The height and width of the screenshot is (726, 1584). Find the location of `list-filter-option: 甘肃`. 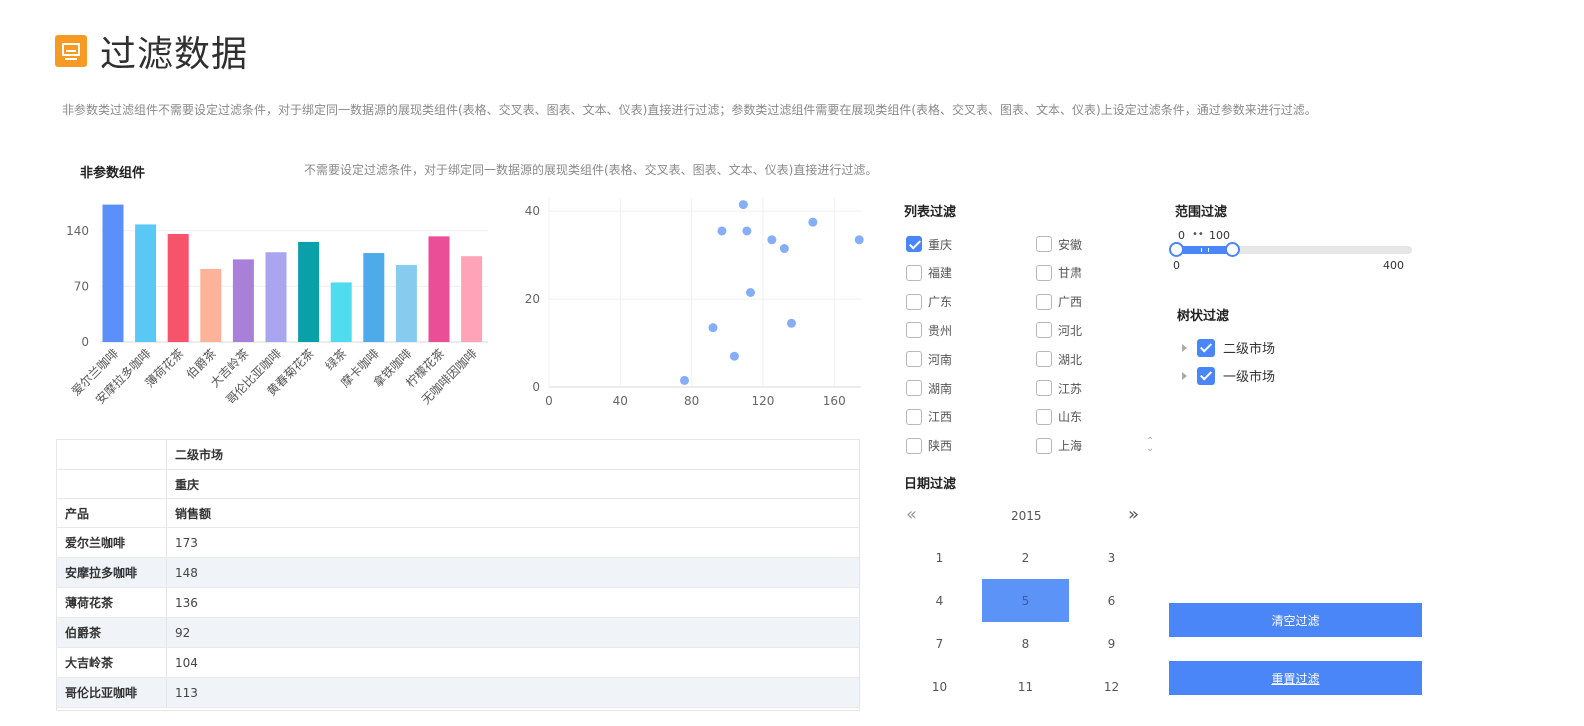

list-filter-option: 甘肃 is located at coordinates (1059, 273).